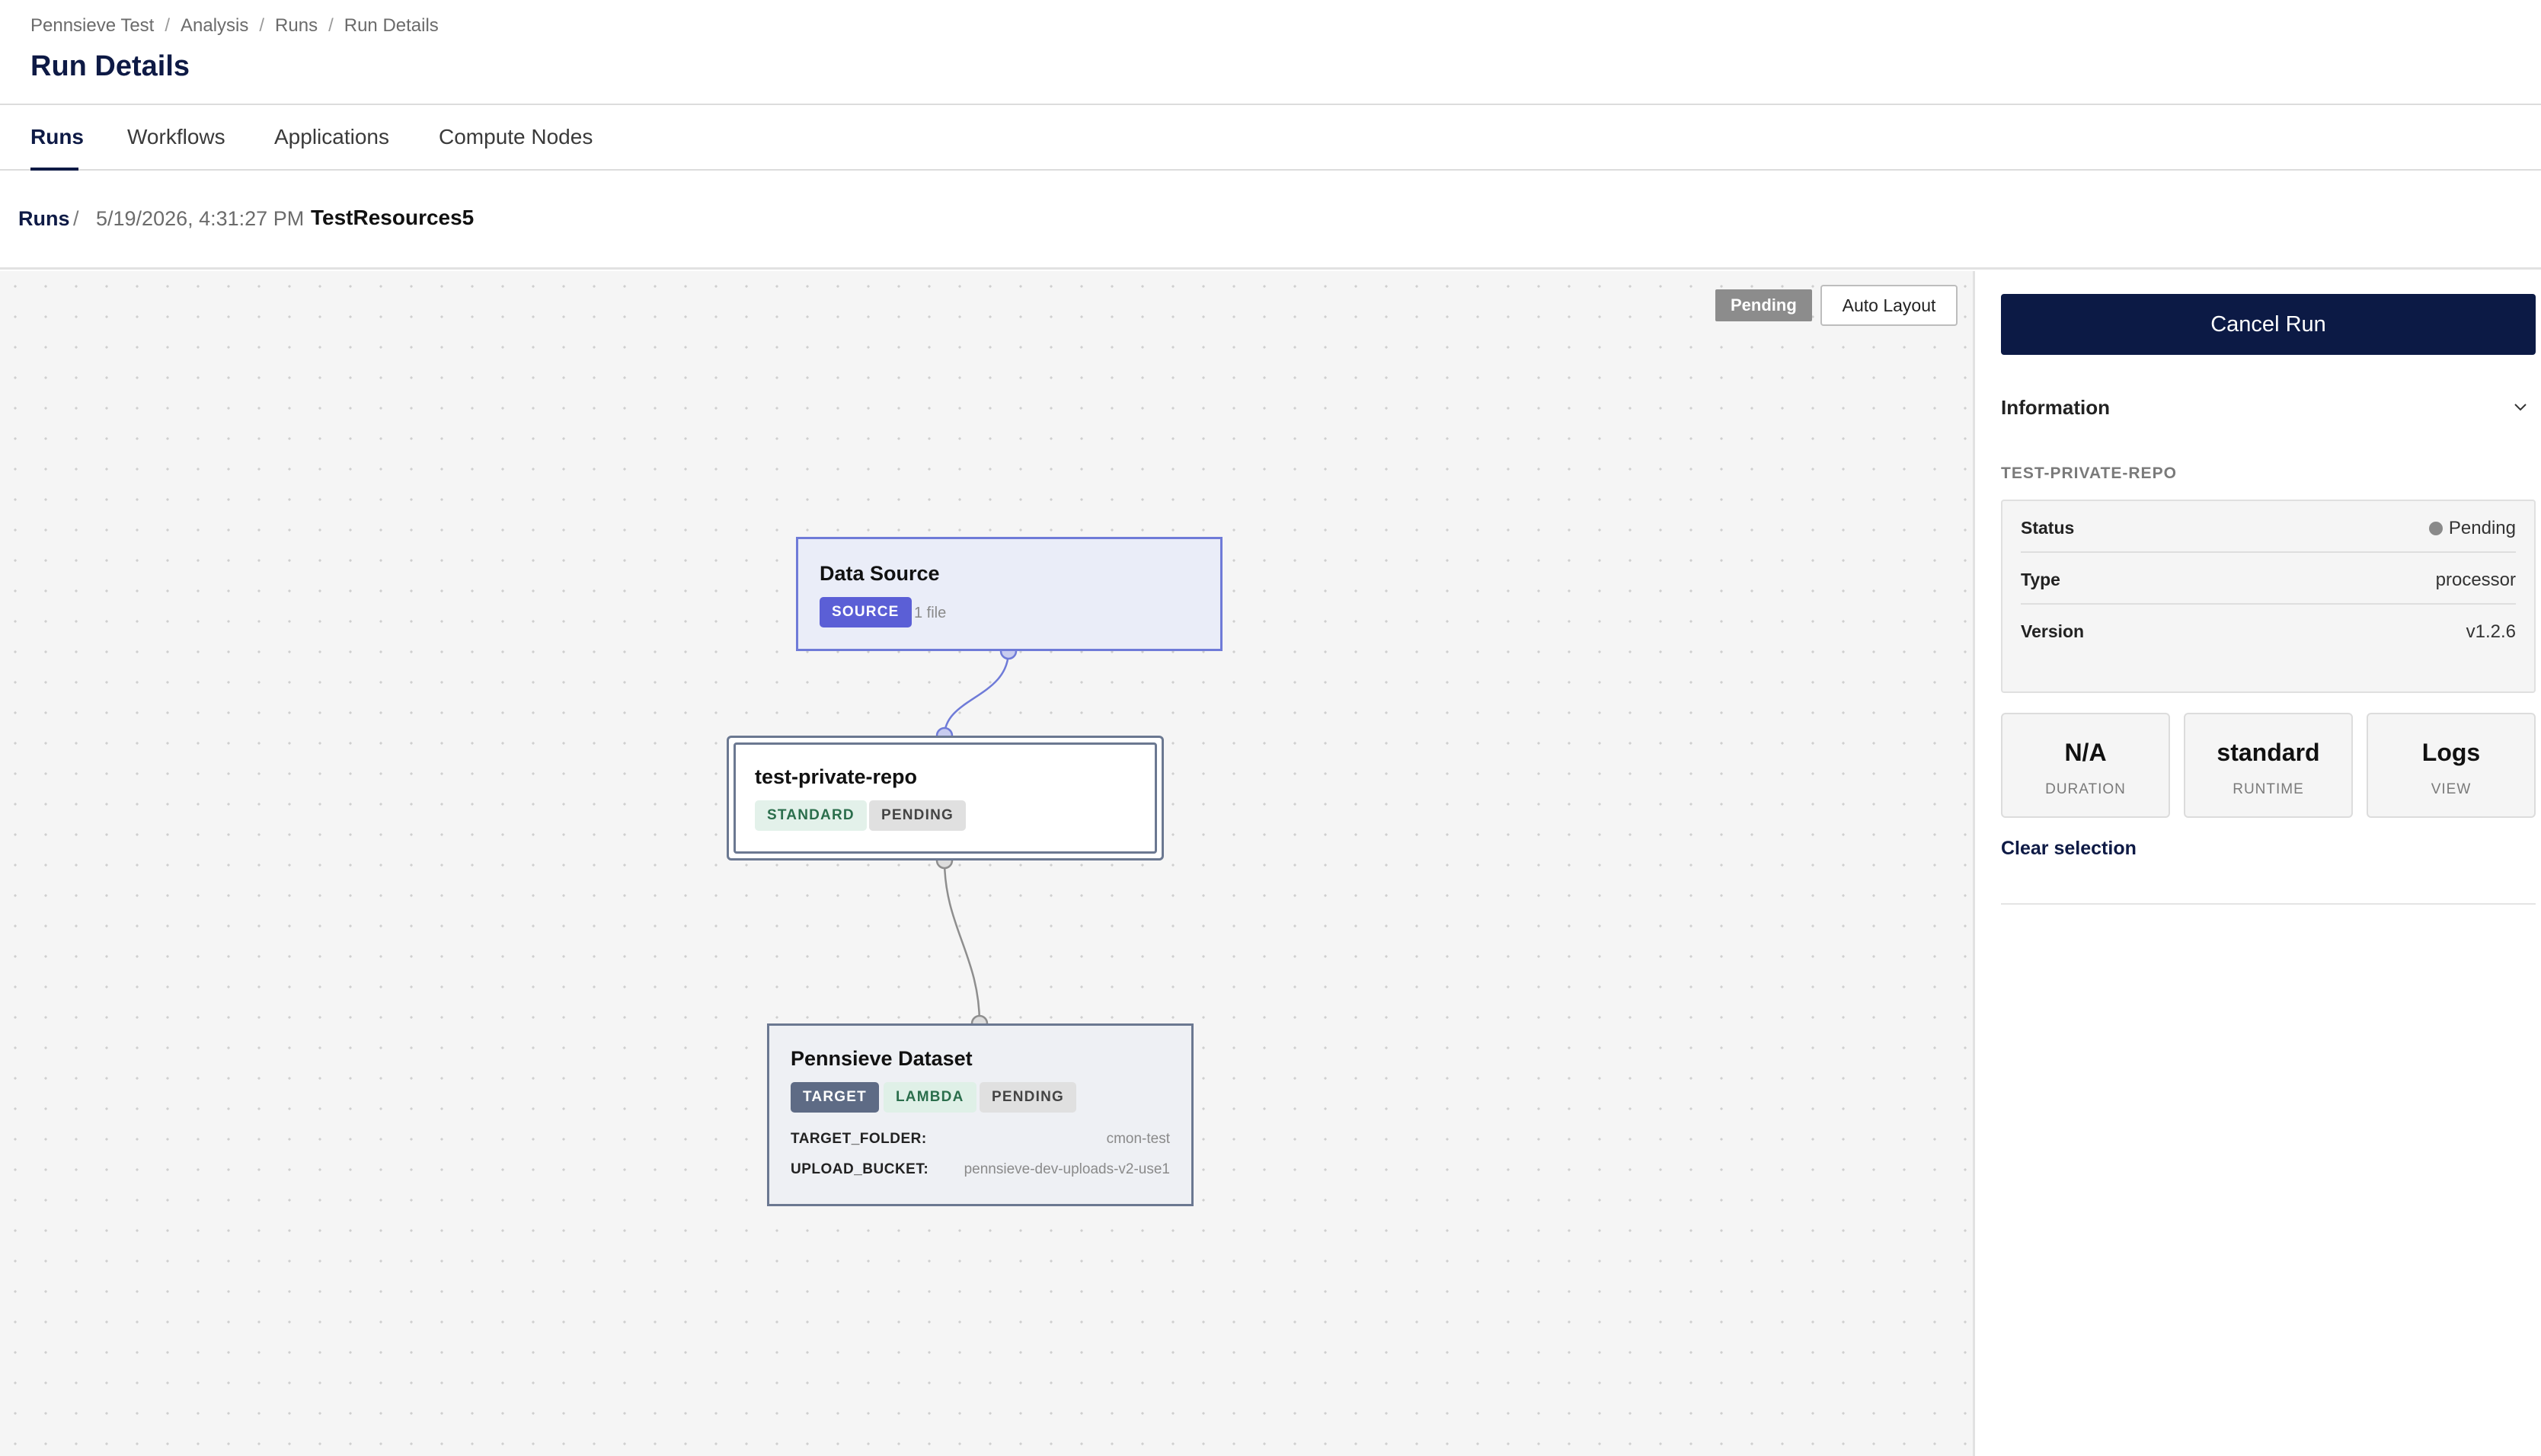 This screenshot has width=2541, height=1456. What do you see at coordinates (962, 942) in the screenshot?
I see `edge-processor-to-target` at bounding box center [962, 942].